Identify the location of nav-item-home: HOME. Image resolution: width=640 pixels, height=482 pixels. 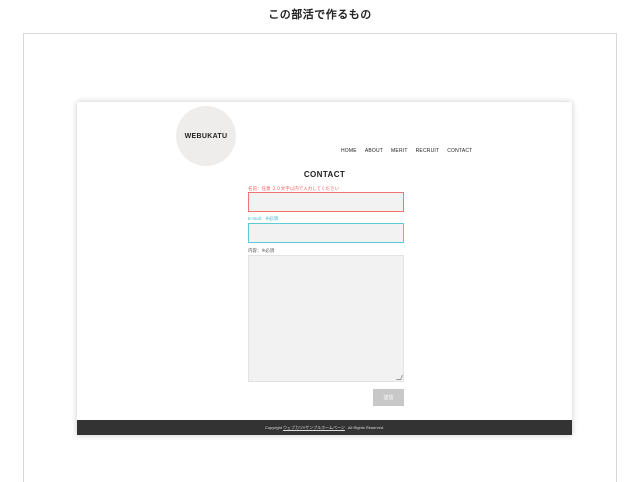
(349, 151).